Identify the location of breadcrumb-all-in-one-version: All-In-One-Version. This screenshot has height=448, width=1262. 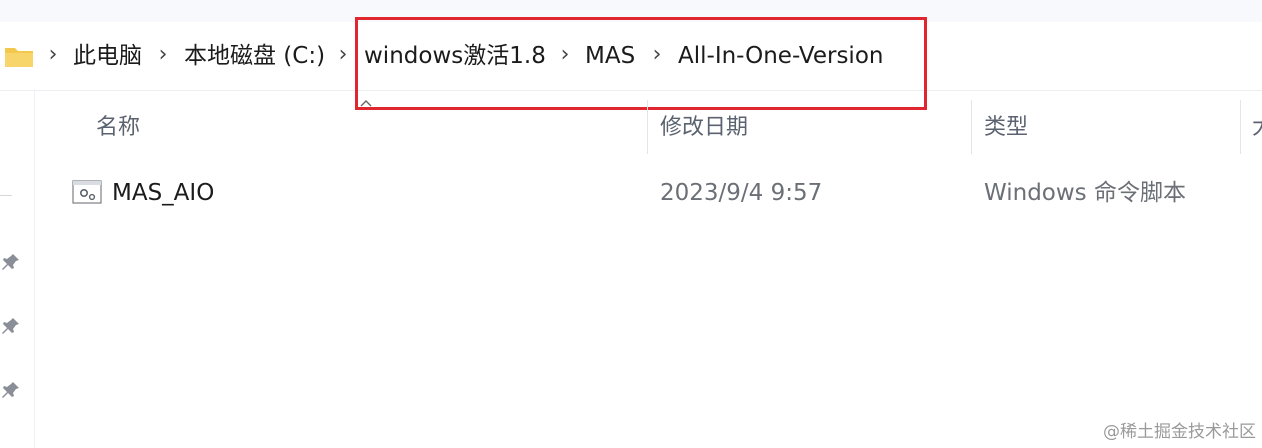
(780, 56).